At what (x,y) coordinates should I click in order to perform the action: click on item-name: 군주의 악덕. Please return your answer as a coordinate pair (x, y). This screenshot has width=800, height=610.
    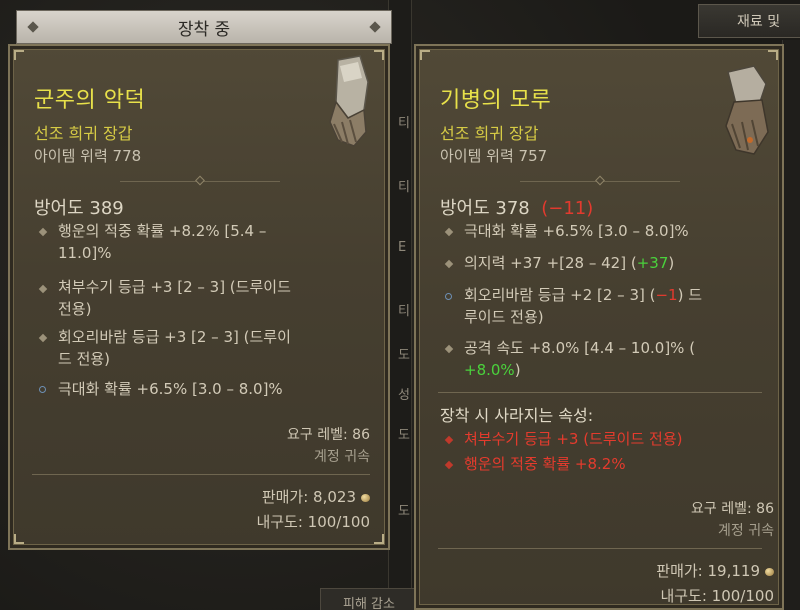
    Looking at the image, I should click on (90, 100).